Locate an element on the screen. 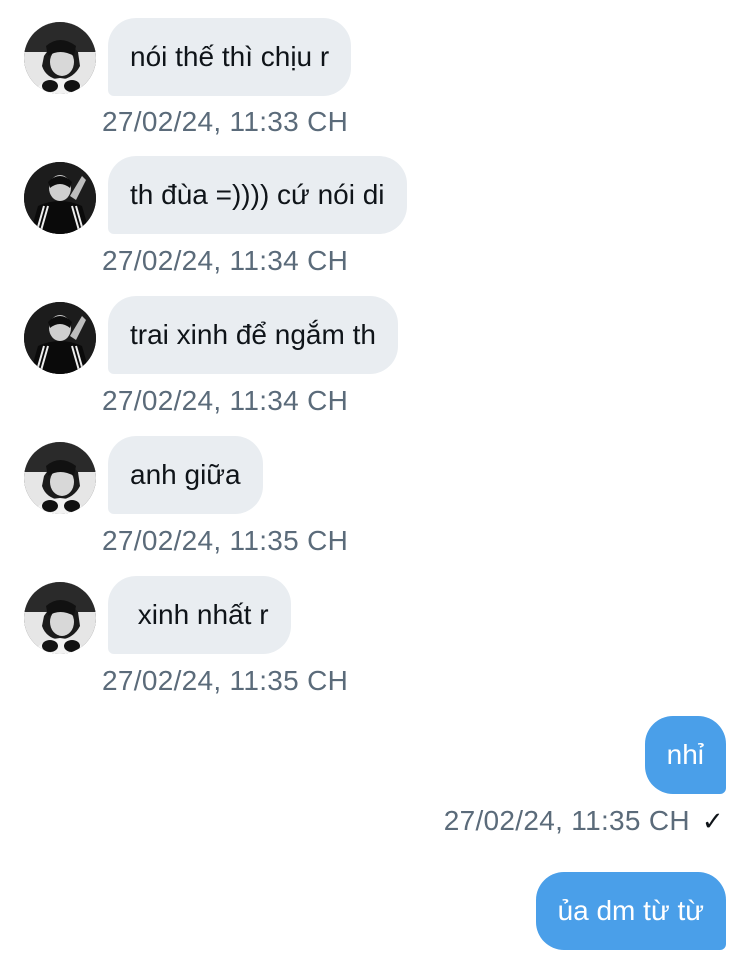  message-text: nói thế thì chịu r is located at coordinates (230, 56).